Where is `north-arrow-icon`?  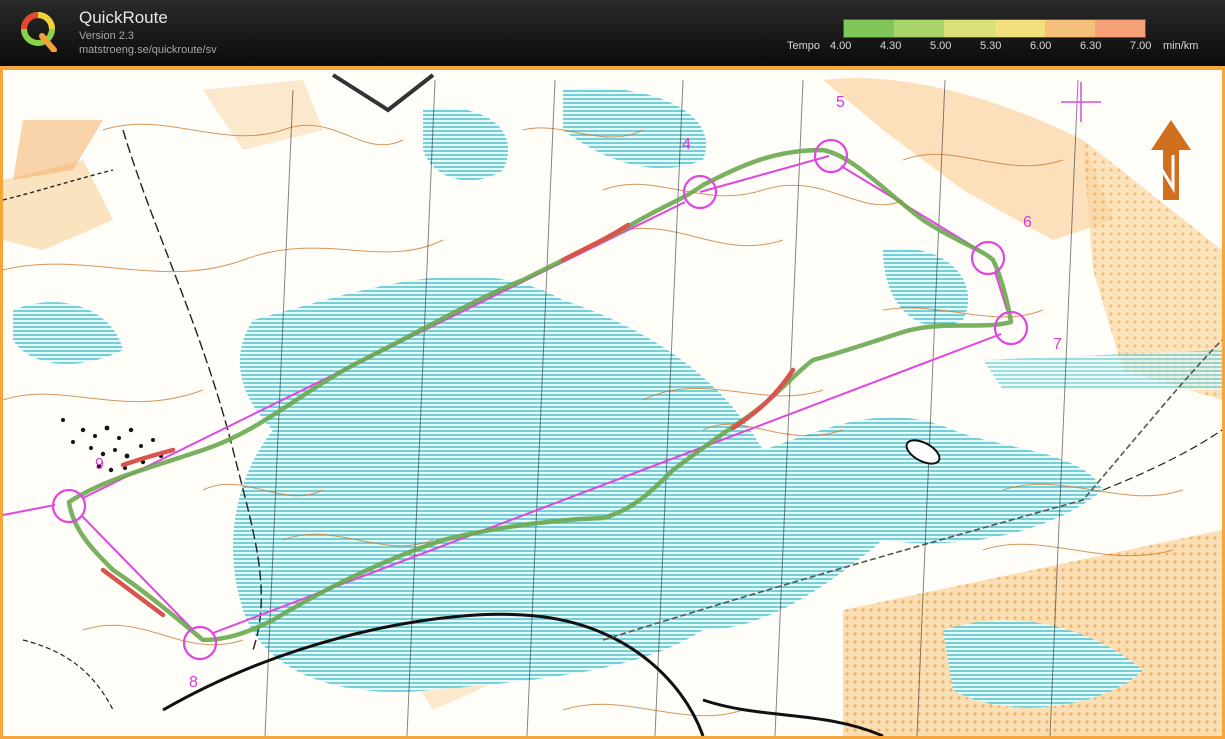
north-arrow-icon is located at coordinates (1171, 160).